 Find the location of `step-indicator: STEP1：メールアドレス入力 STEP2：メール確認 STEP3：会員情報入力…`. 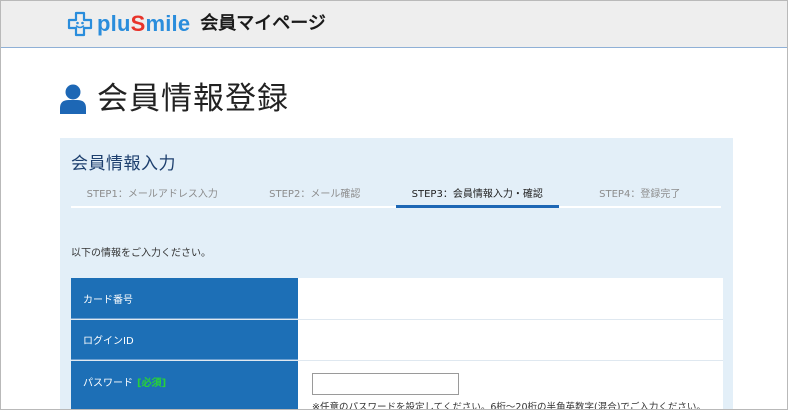

step-indicator: STEP1：メールアドレス入力 STEP2：メール確認 STEP3：会員情報入力… is located at coordinates (396, 197).